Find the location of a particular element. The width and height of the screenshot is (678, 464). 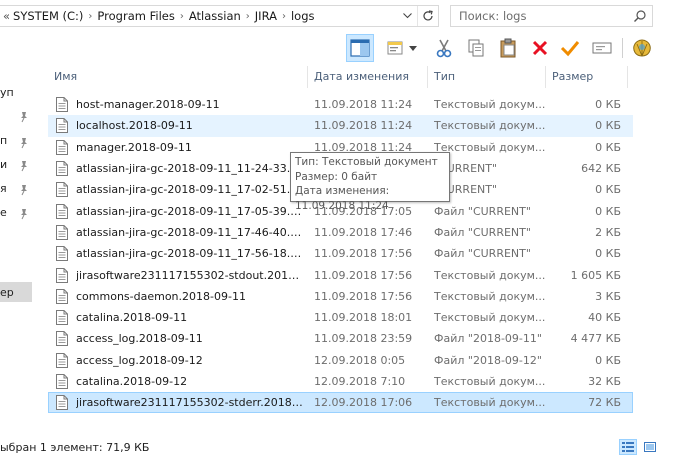

checkmark-icon is located at coordinates (570, 49).